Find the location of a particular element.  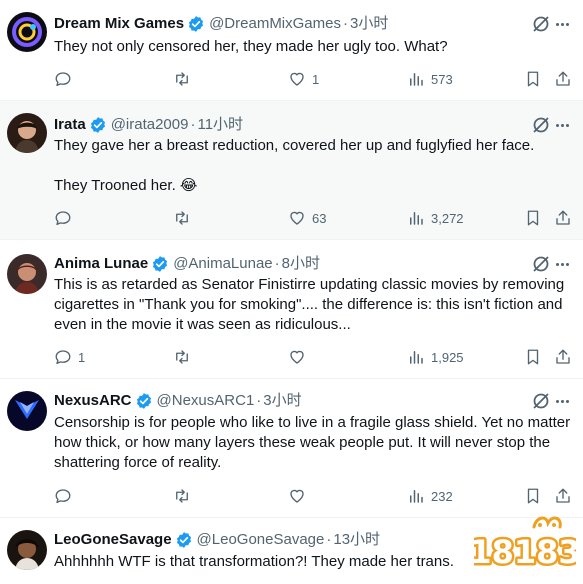

reply-count: 1 is located at coordinates (82, 357).